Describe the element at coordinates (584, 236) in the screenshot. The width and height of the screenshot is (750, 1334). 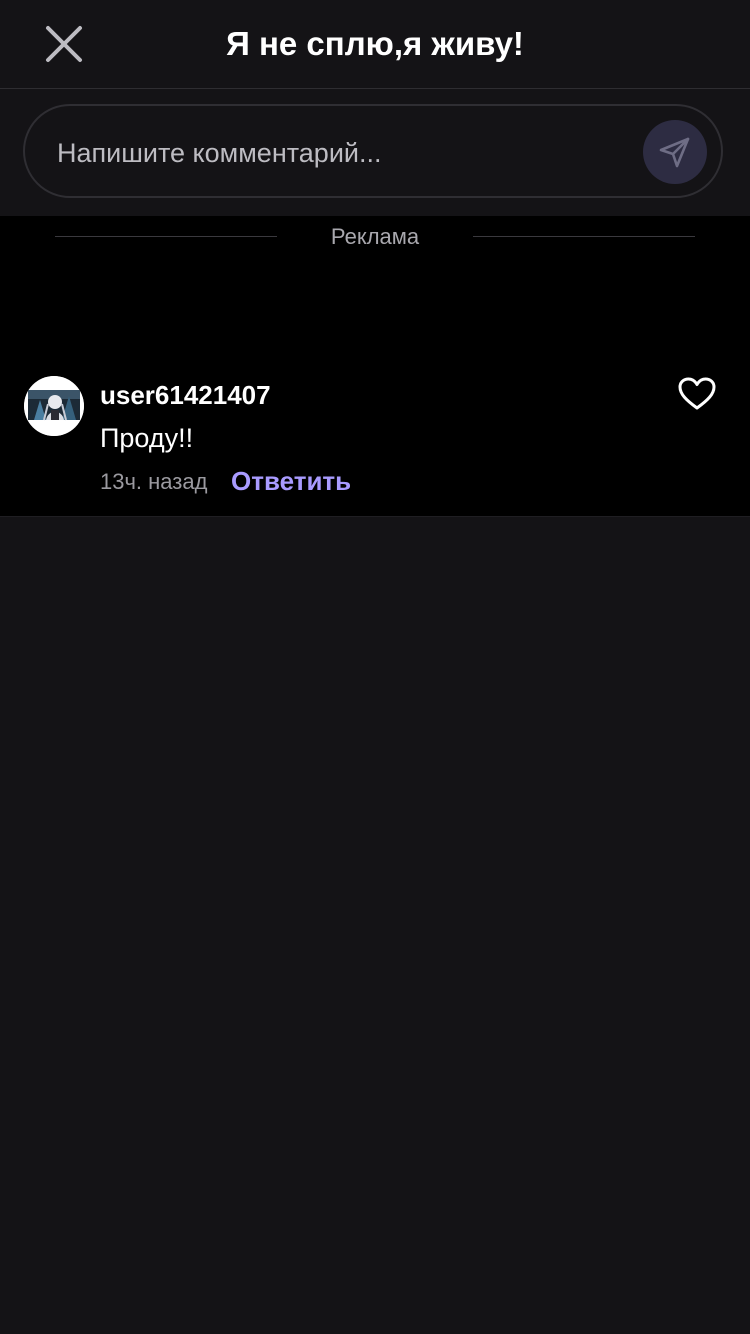
I see `divider` at that location.